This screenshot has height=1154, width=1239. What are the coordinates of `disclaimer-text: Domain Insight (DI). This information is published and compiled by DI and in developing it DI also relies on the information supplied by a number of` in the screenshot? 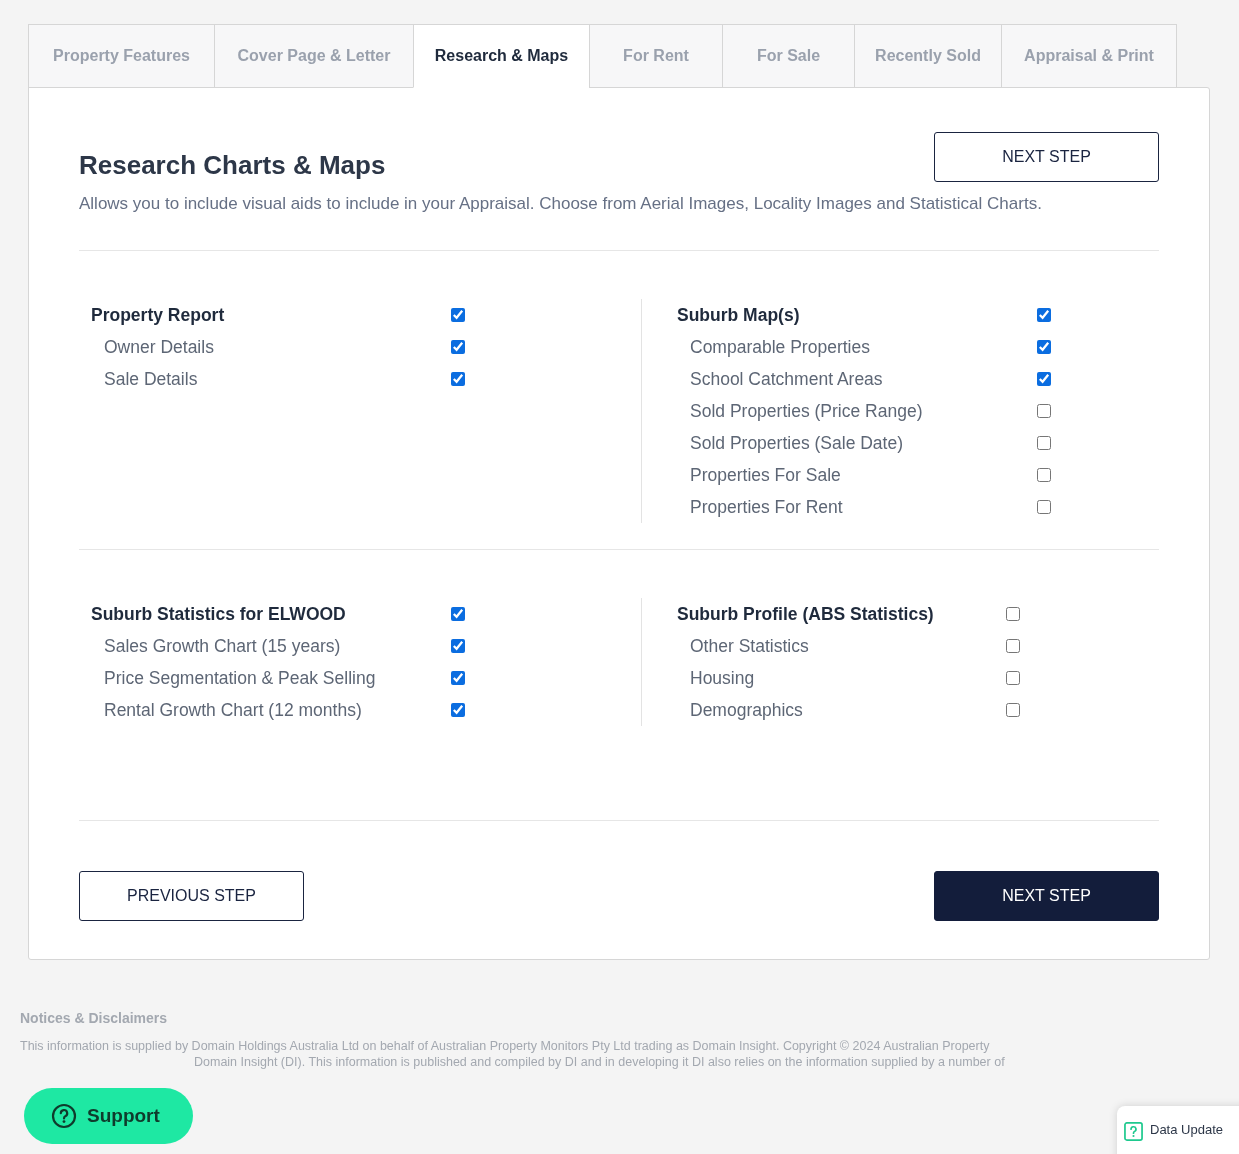 It's located at (599, 1062).